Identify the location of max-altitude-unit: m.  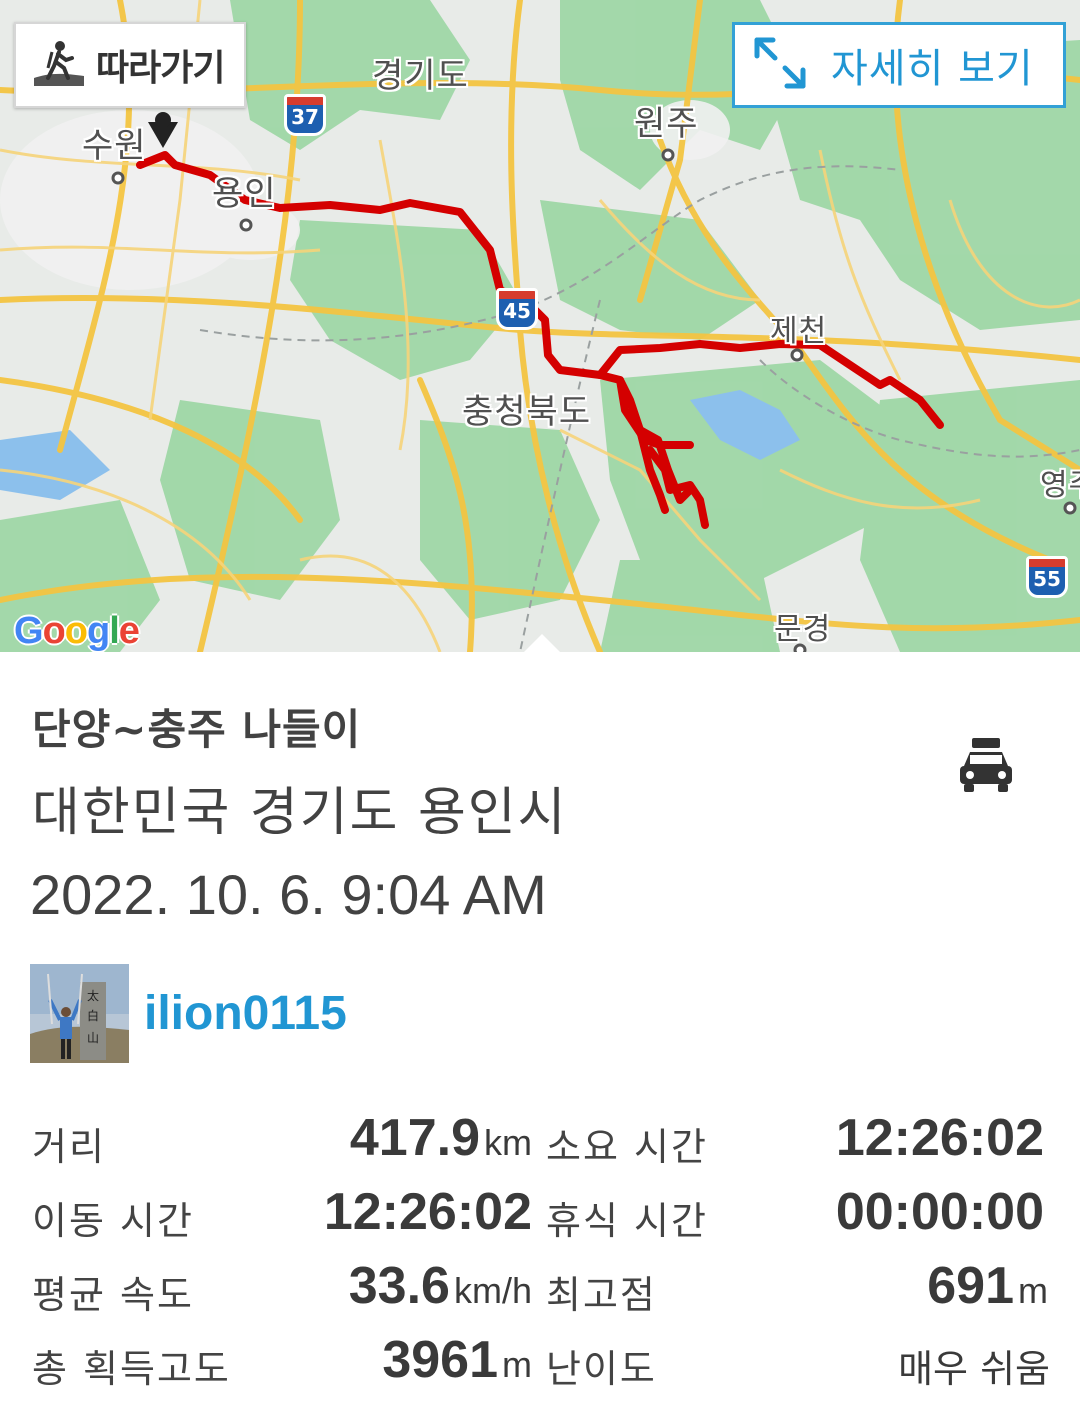
(1033, 1290).